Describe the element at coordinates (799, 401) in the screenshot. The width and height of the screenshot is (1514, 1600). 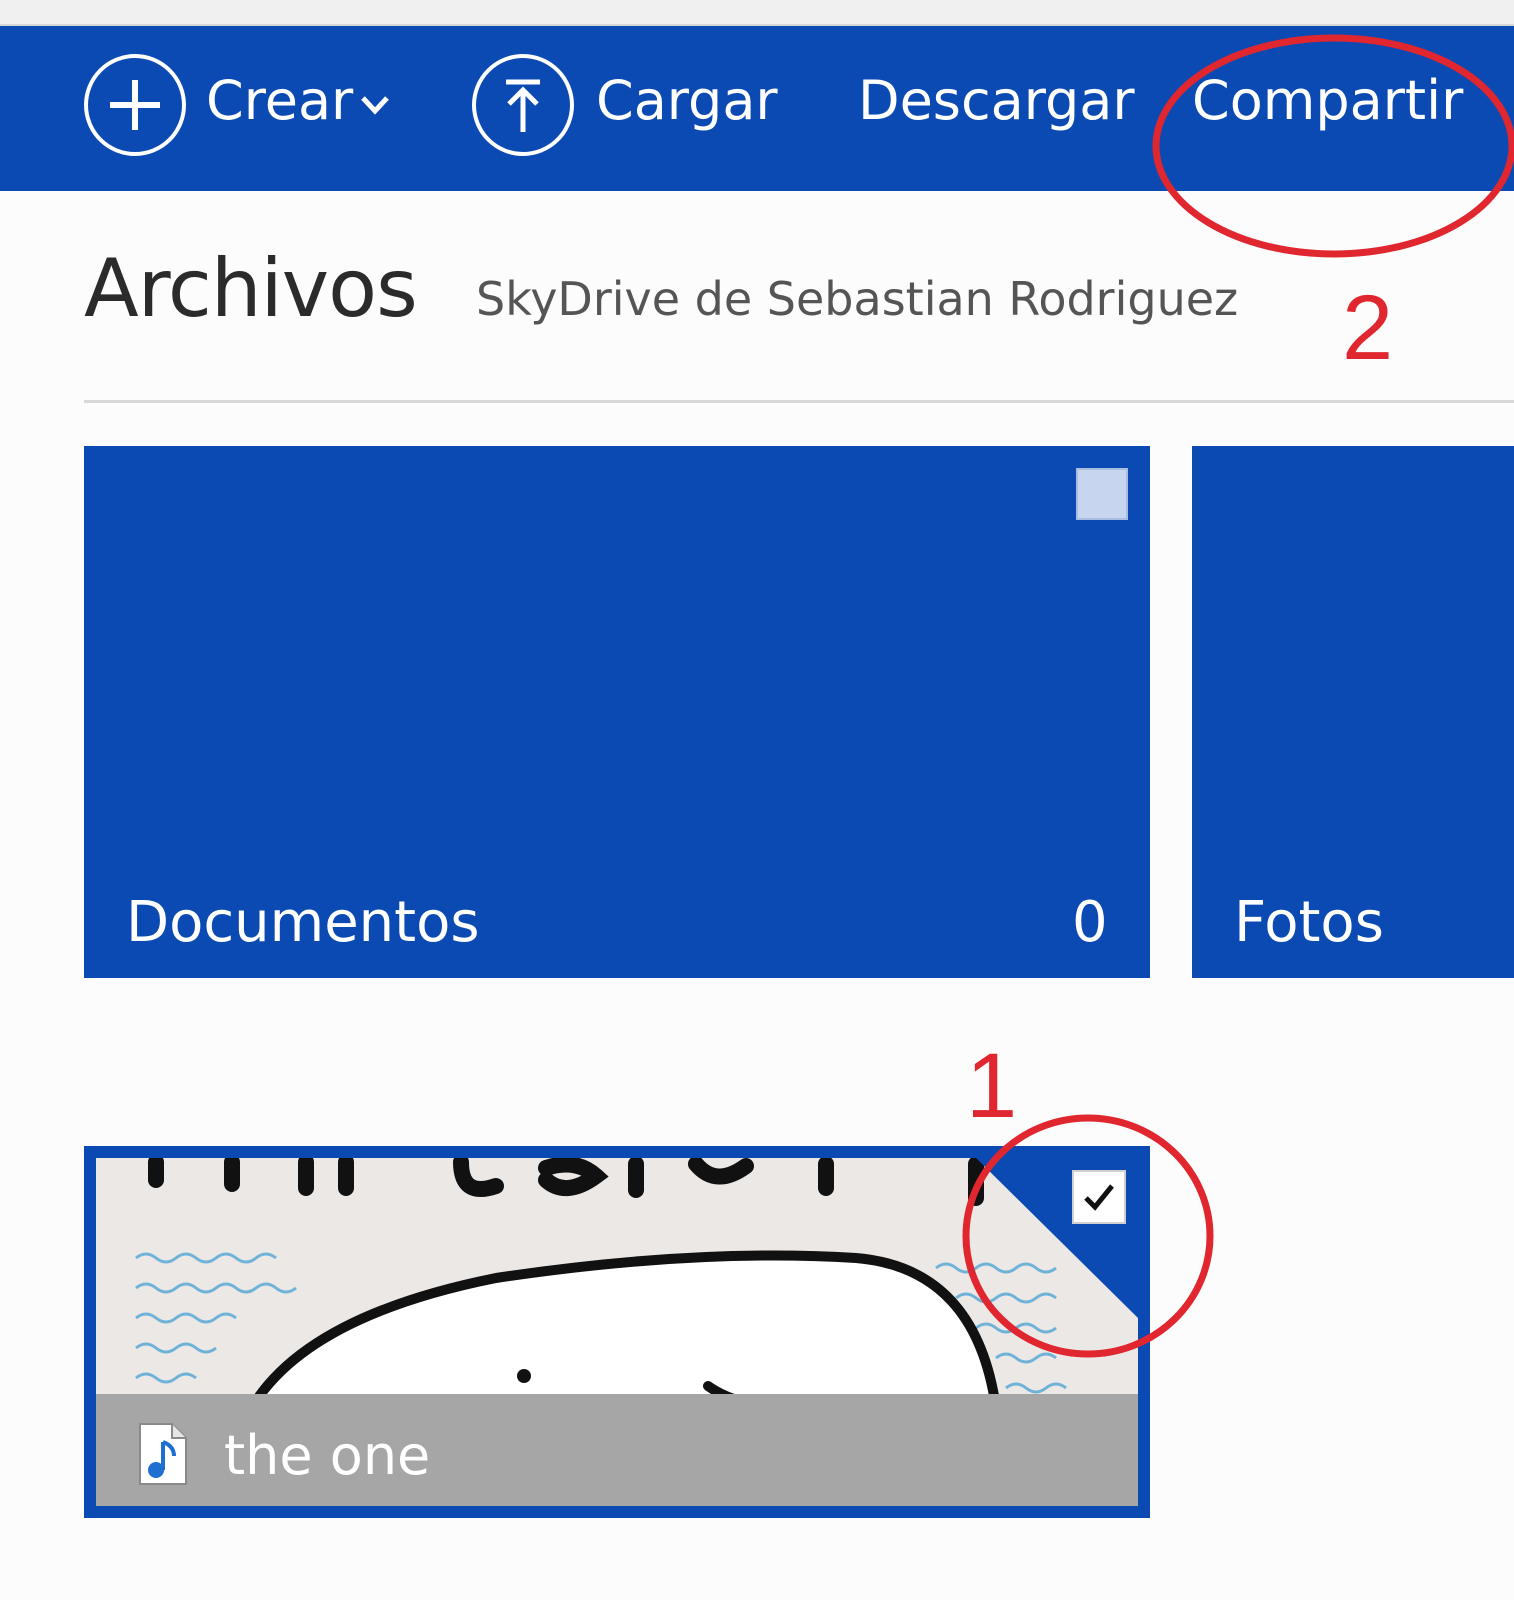
I see `divider` at that location.